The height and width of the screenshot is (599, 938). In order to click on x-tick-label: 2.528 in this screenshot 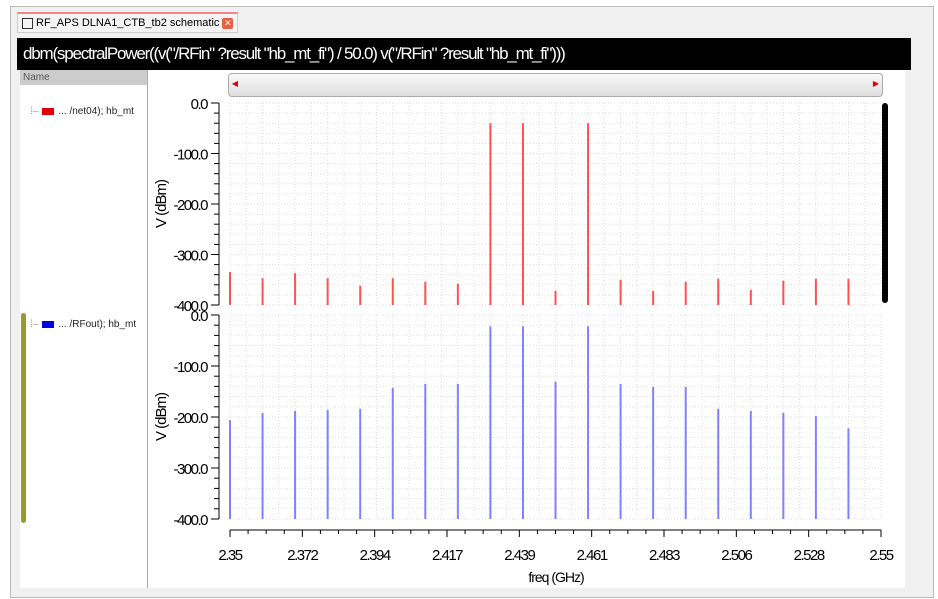, I will do `click(809, 555)`.